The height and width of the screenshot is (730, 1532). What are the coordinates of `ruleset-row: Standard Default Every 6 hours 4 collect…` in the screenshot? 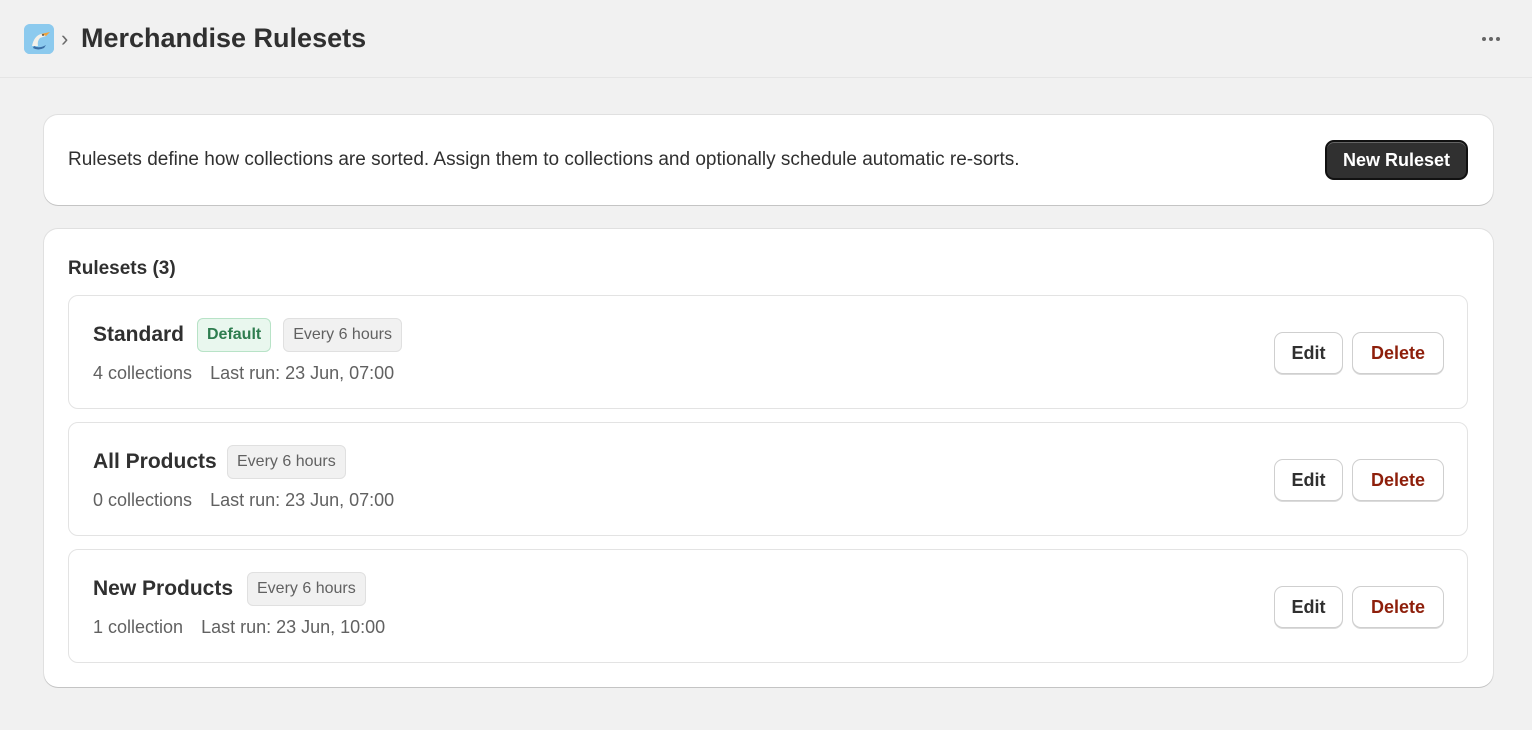 It's located at (768, 352).